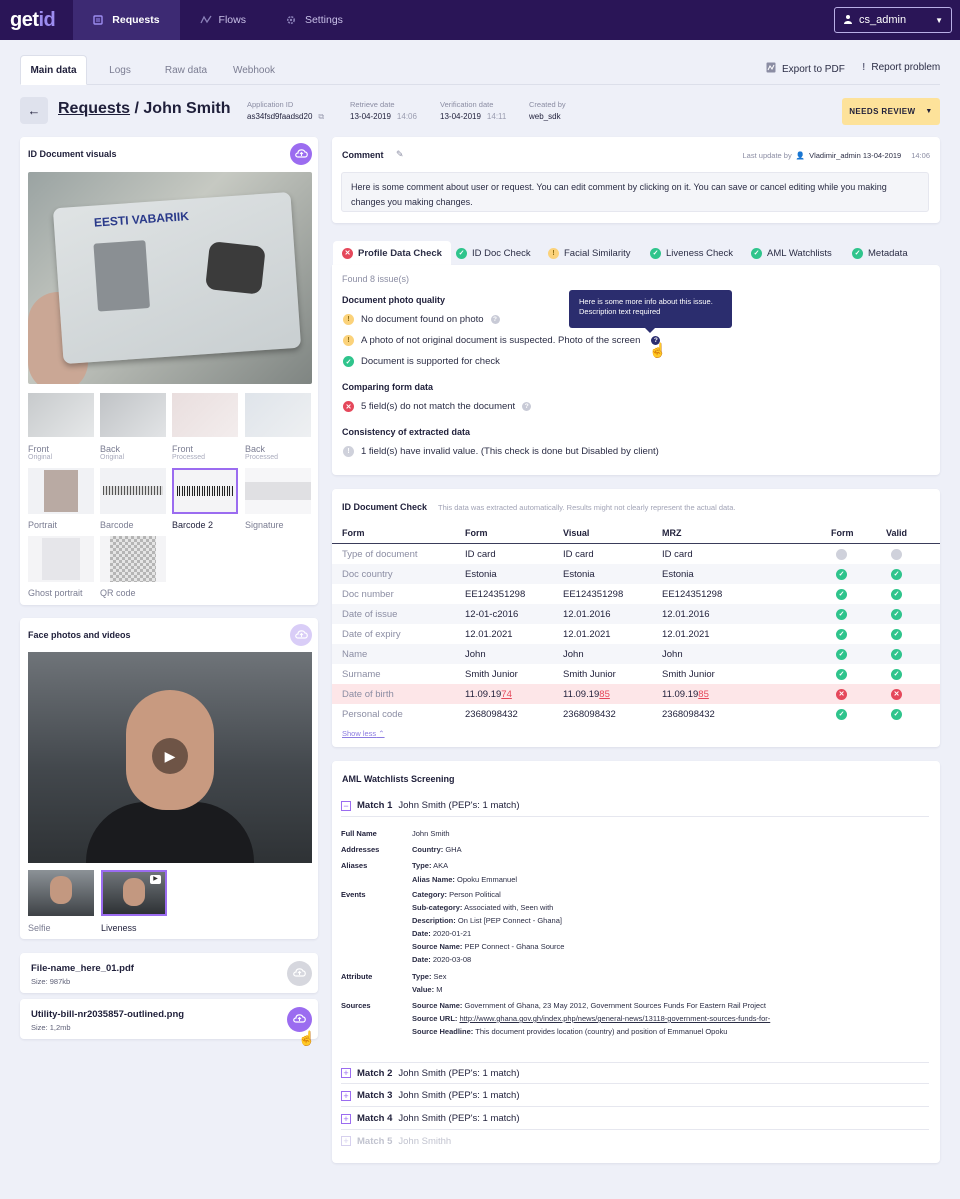 The width and height of the screenshot is (960, 1199). What do you see at coordinates (635, 1096) in the screenshot?
I see `match-row: + Match 3 John Smith (PEP's: 1 match)` at bounding box center [635, 1096].